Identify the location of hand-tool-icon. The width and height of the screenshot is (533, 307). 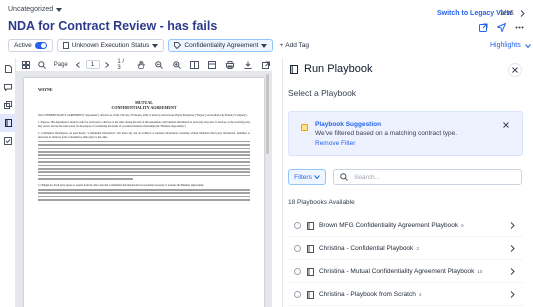
(141, 65).